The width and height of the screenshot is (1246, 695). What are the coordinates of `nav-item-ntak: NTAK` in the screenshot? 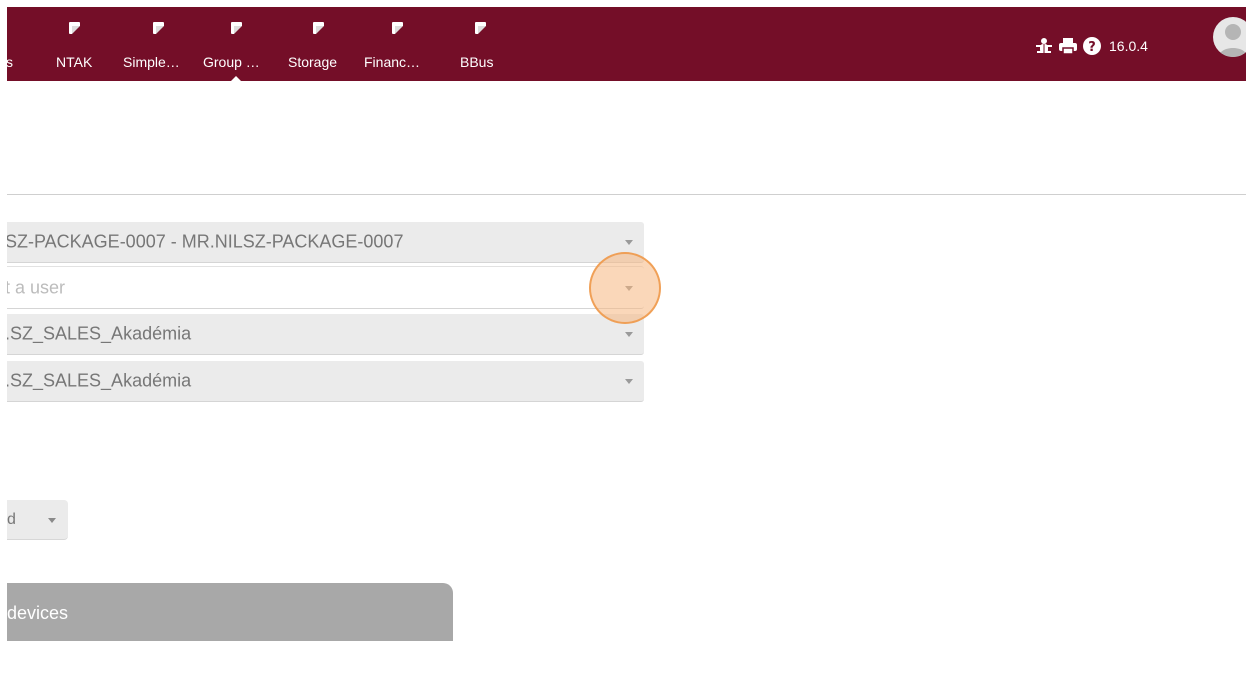 It's located at (74, 44).